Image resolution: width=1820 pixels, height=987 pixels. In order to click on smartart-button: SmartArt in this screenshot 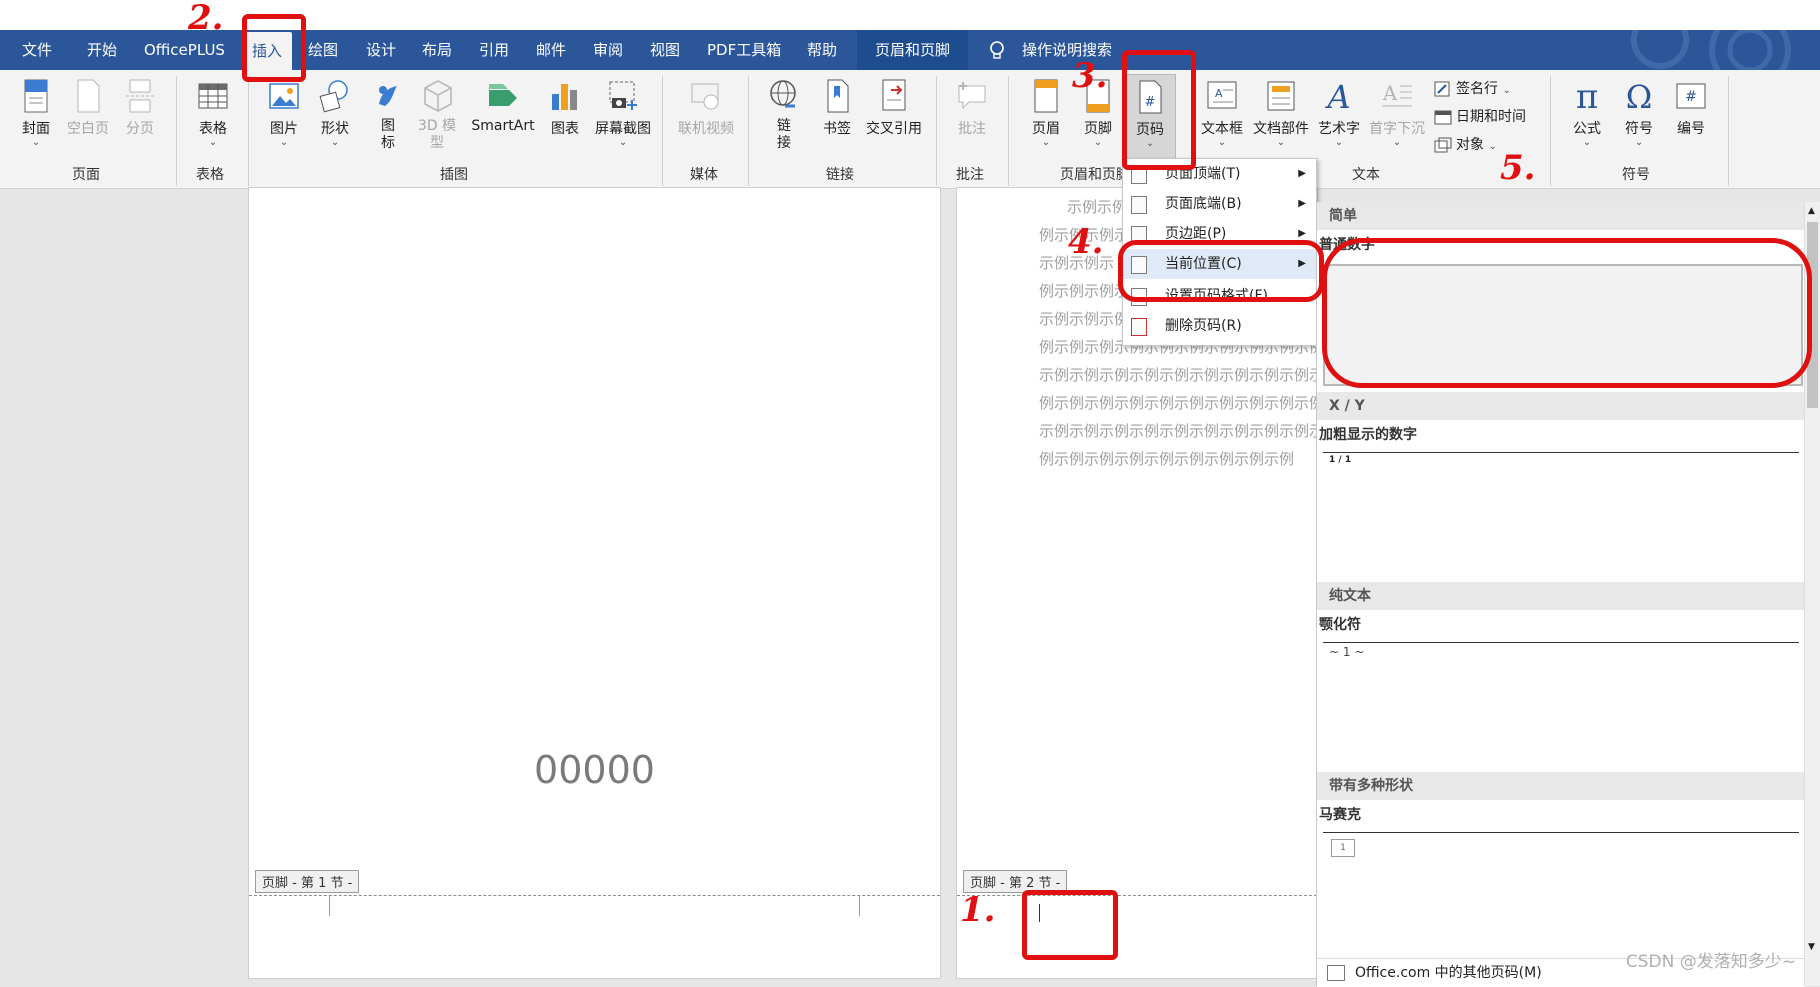, I will do `click(503, 106)`.